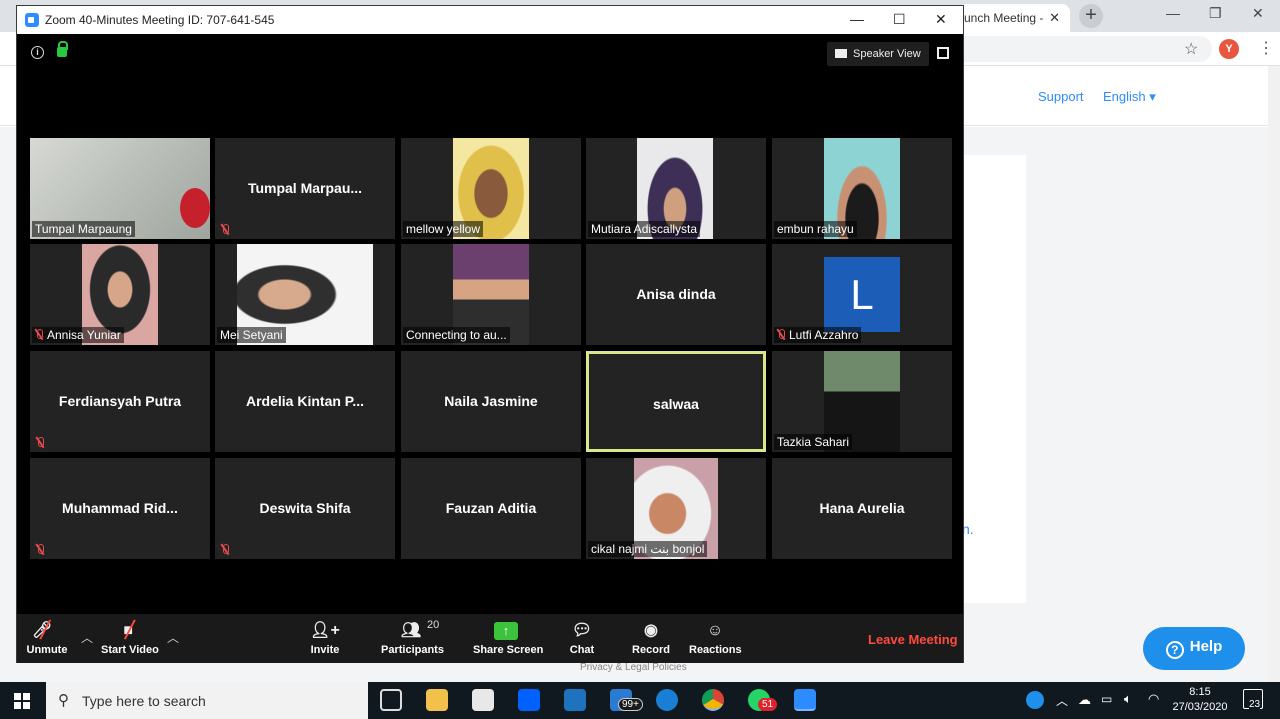 This screenshot has width=1280, height=719. What do you see at coordinates (1229, 49) in the screenshot?
I see `profile-avatar: Y` at bounding box center [1229, 49].